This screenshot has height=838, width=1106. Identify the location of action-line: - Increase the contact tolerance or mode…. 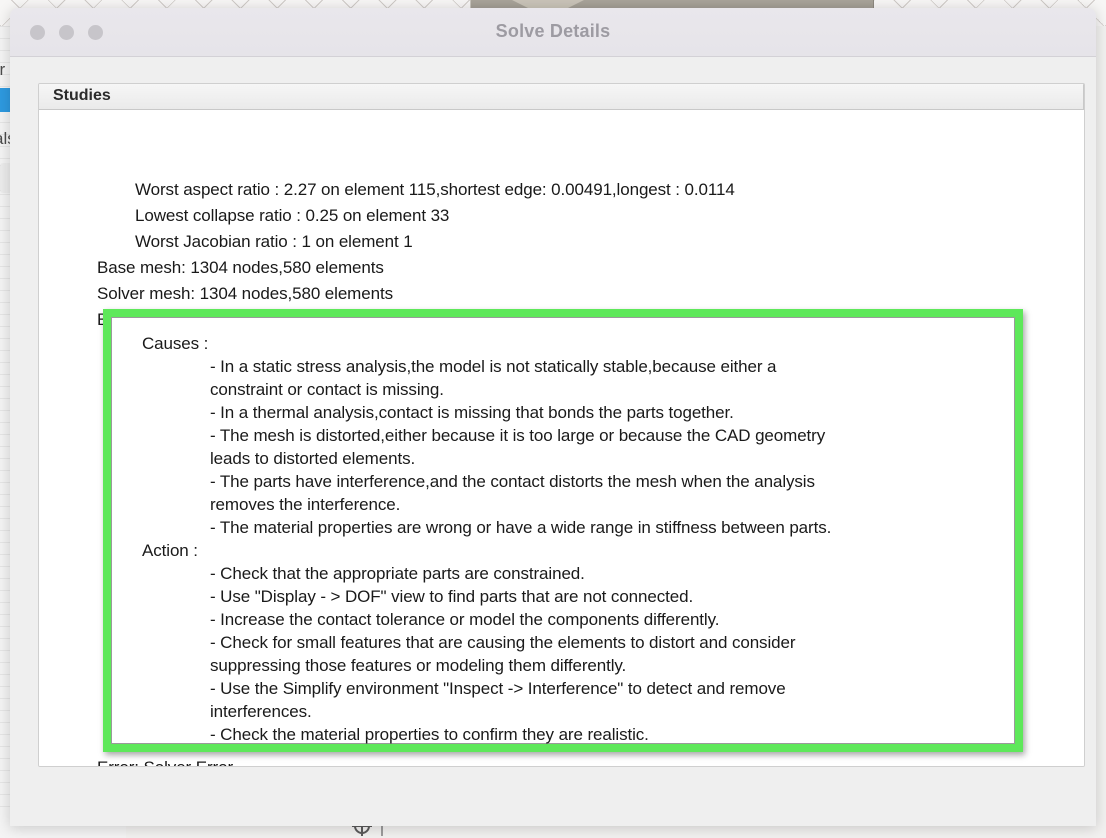
(465, 619).